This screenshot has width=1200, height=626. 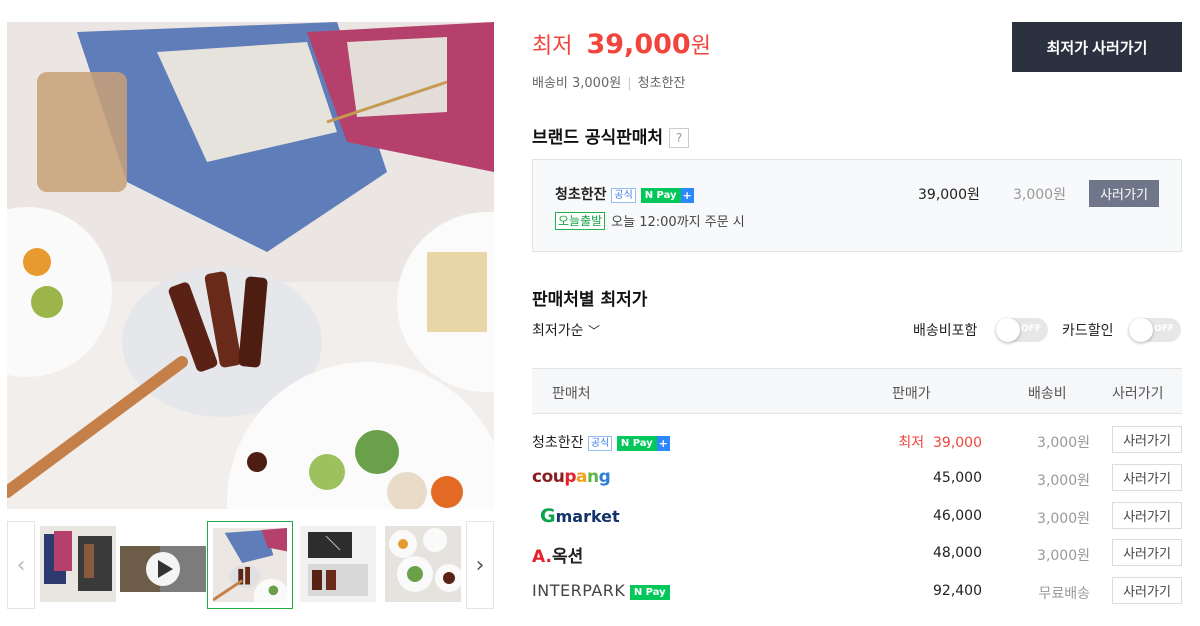 I want to click on help-icon: ?, so click(x=679, y=138).